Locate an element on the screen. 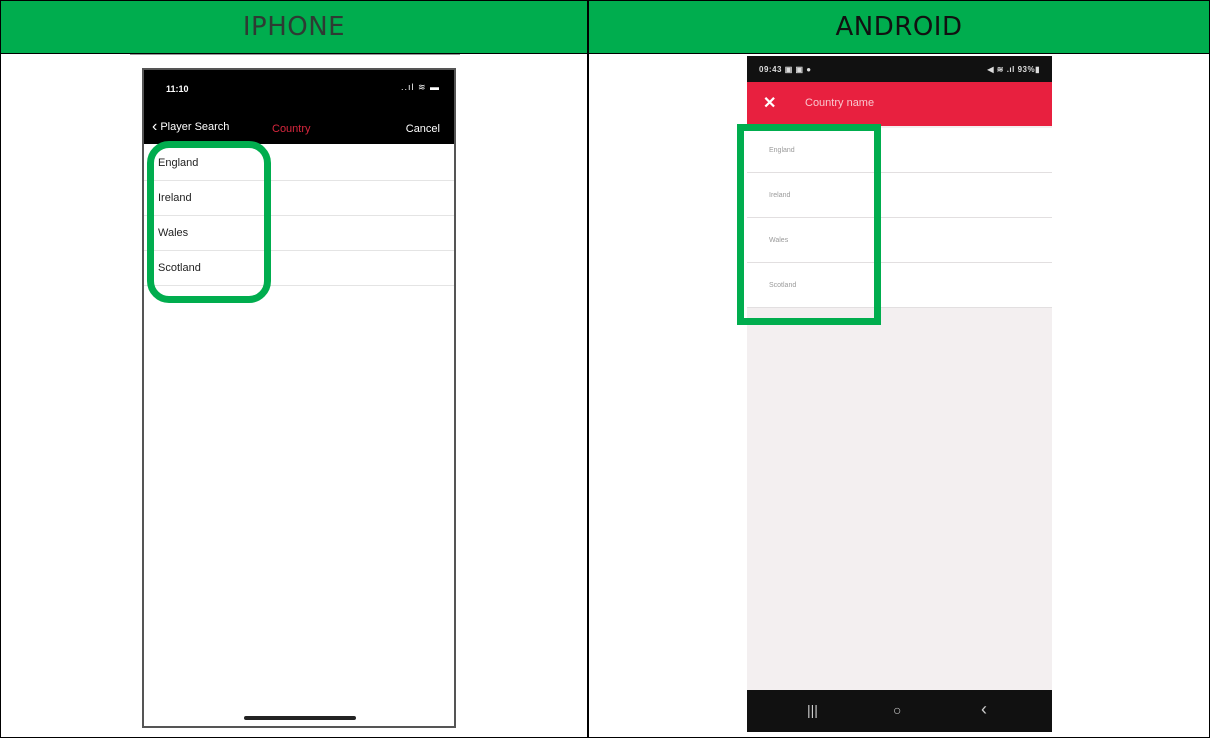 The height and width of the screenshot is (738, 1210). android-status-time: 09:43 ▣ ▣ ● is located at coordinates (785, 69).